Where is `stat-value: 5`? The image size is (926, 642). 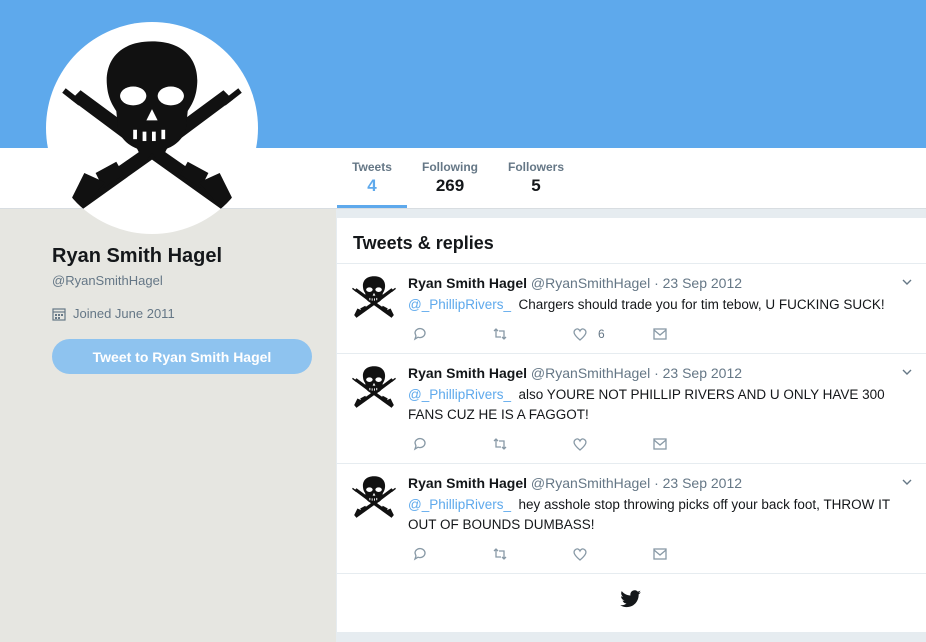
stat-value: 5 is located at coordinates (536, 185).